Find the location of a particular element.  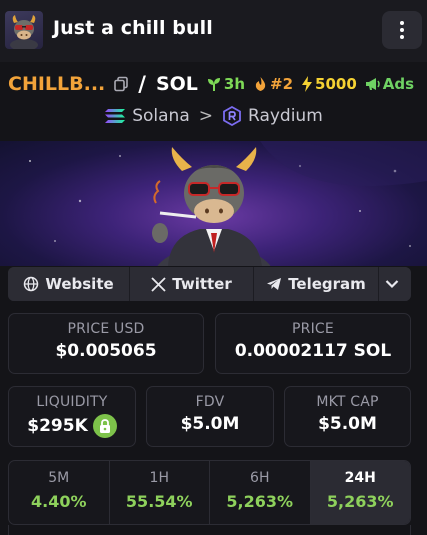

token-pair-line: CHILLB... / SOL 3h #2 5000 Ads is located at coordinates (213, 84).